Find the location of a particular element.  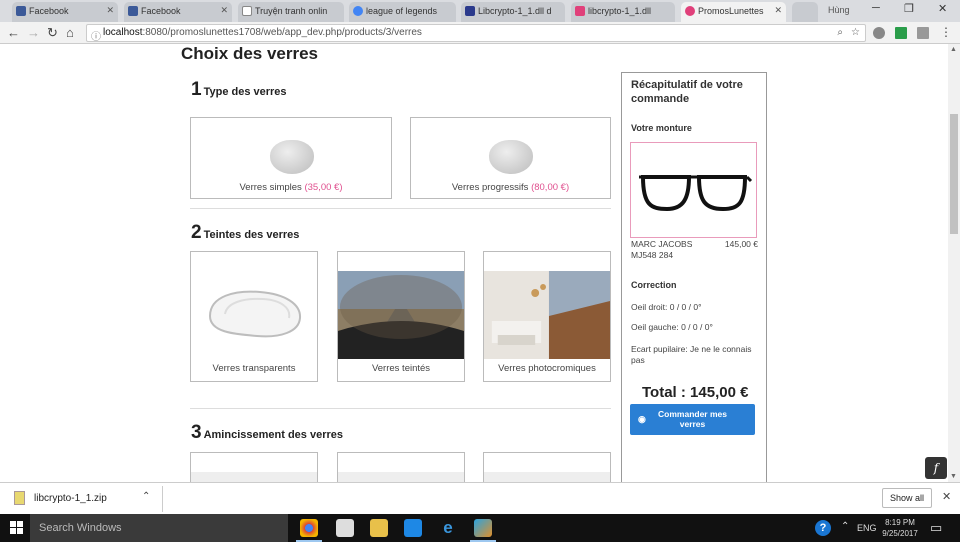

scroll-down-icon: ▼ is located at coordinates (953, 476).